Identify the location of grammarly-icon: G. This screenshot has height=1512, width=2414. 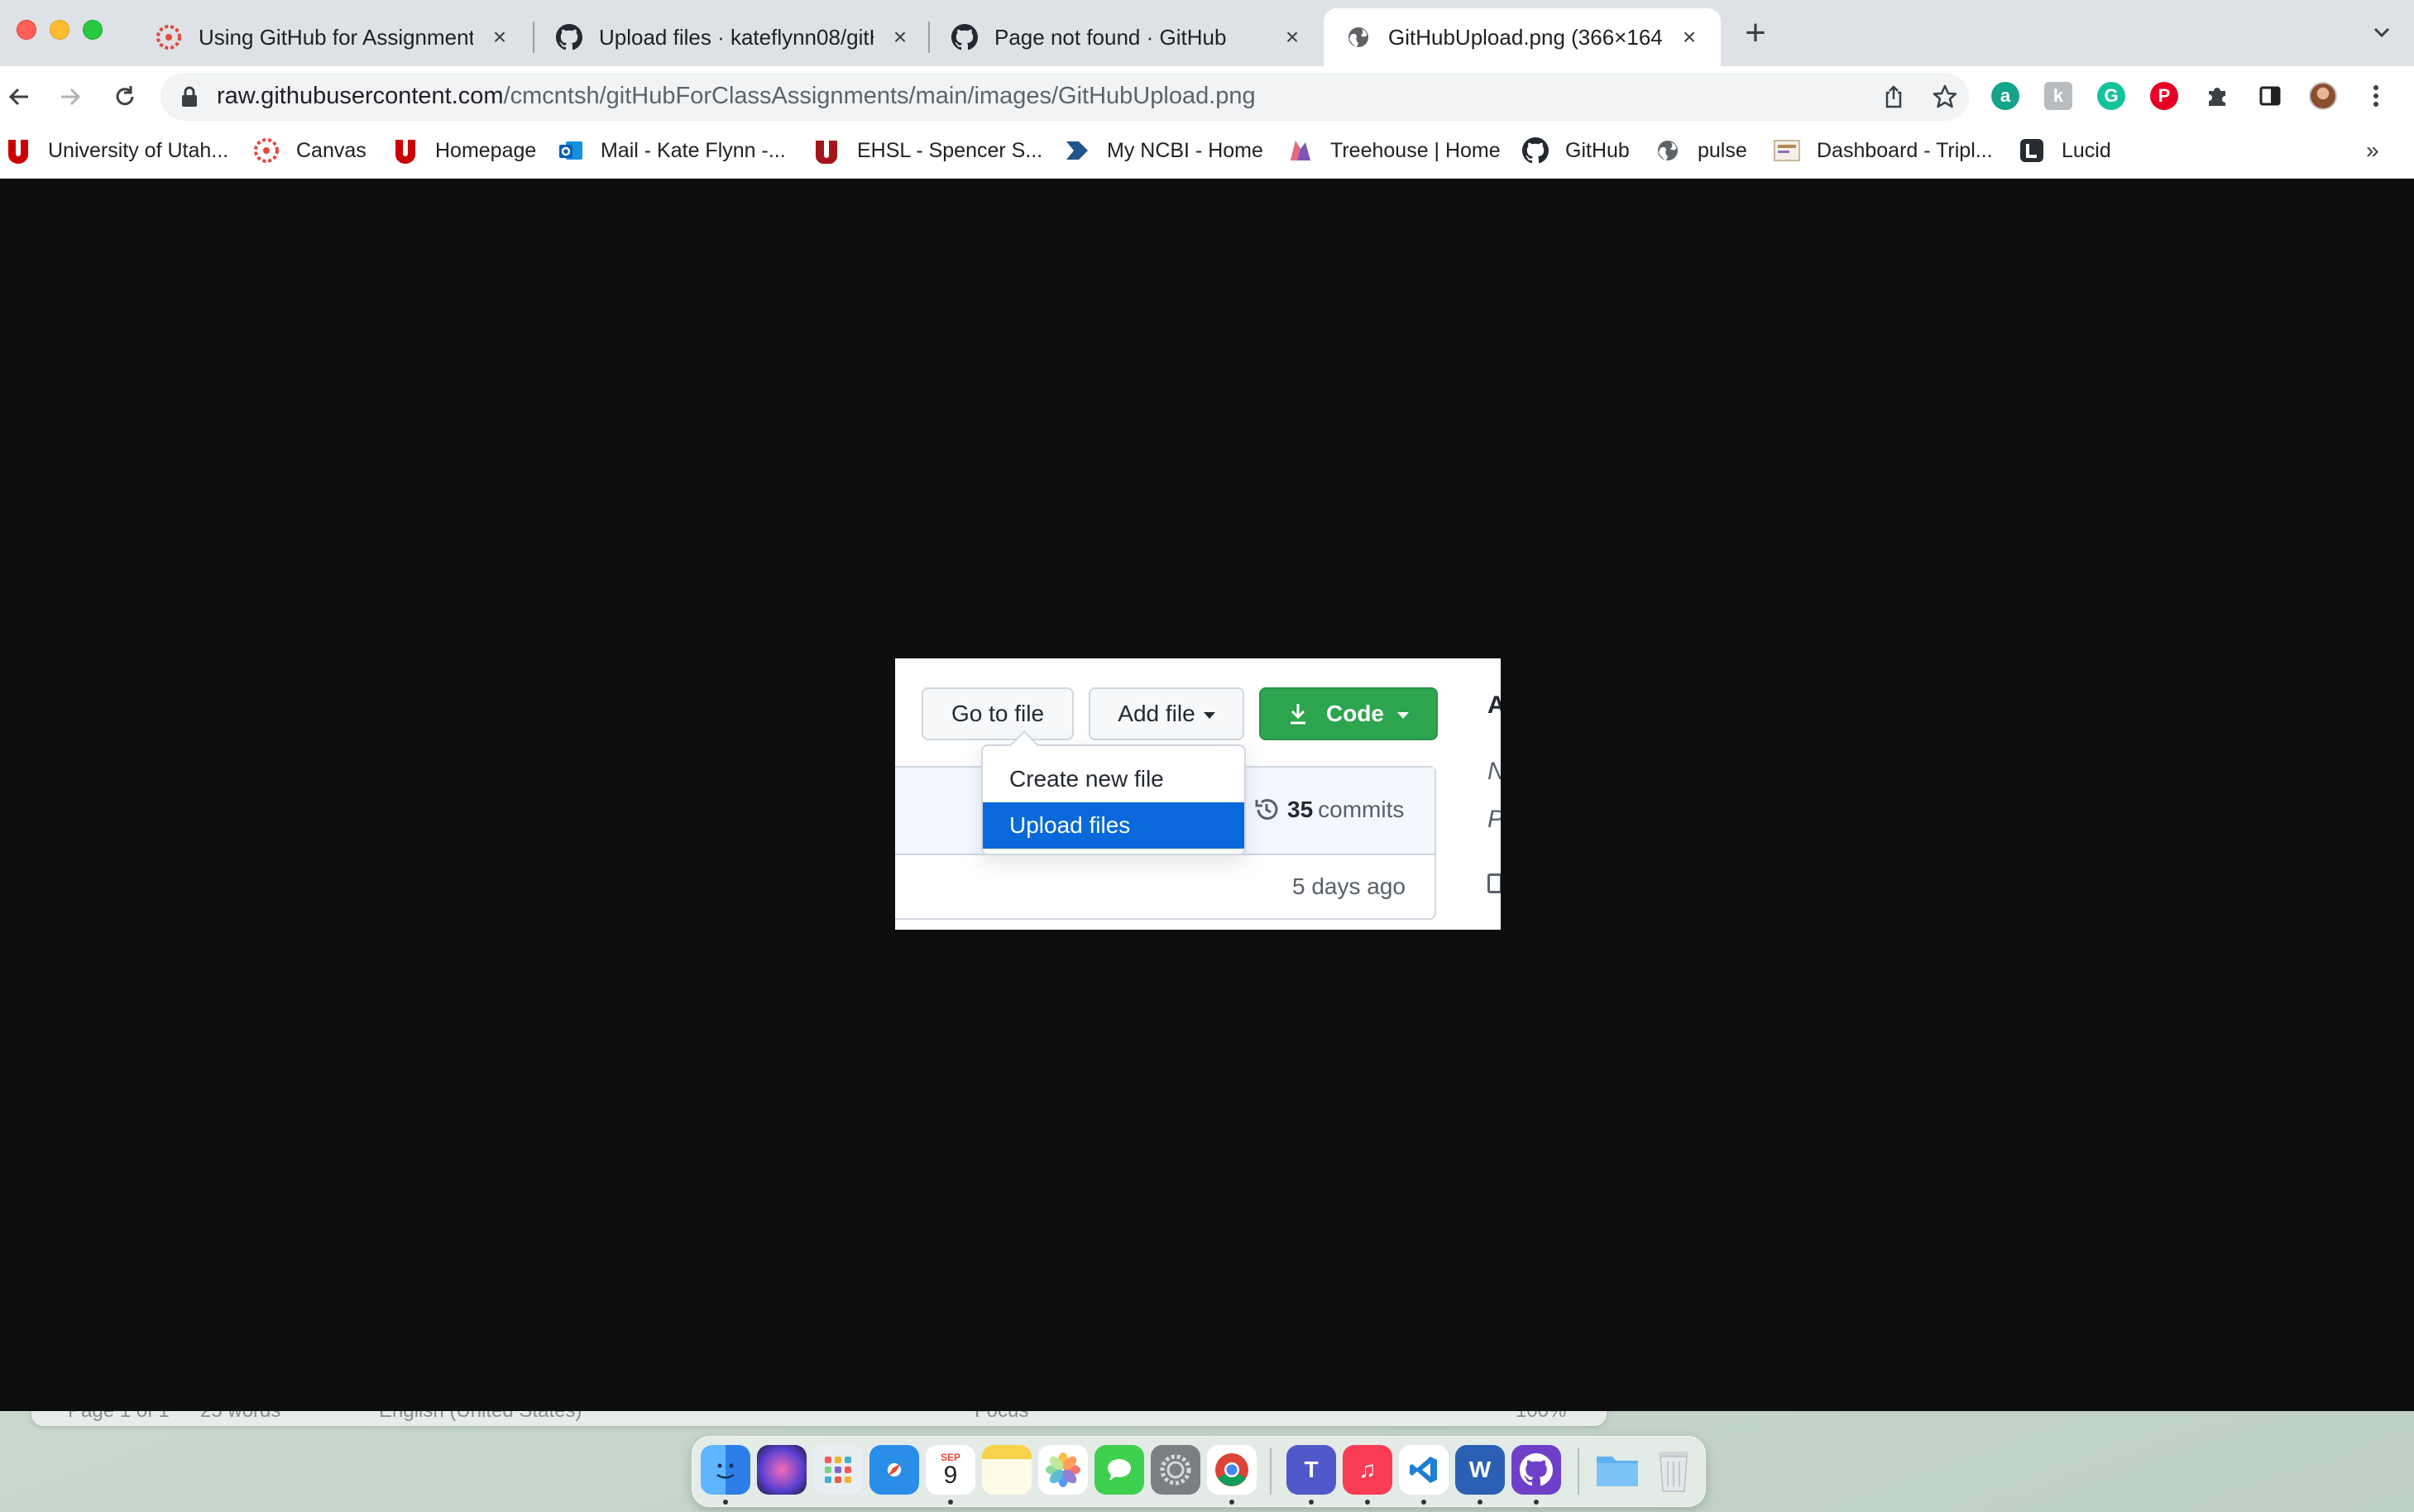
(2111, 95).